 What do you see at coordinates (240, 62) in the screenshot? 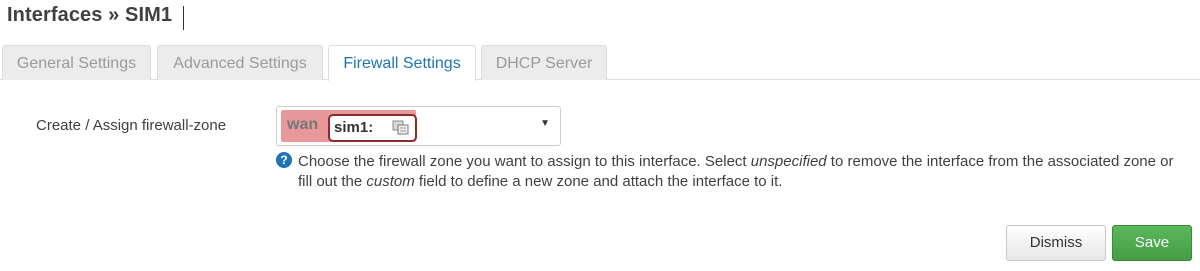
I see `tab-advanced-settings: Advanced Settings` at bounding box center [240, 62].